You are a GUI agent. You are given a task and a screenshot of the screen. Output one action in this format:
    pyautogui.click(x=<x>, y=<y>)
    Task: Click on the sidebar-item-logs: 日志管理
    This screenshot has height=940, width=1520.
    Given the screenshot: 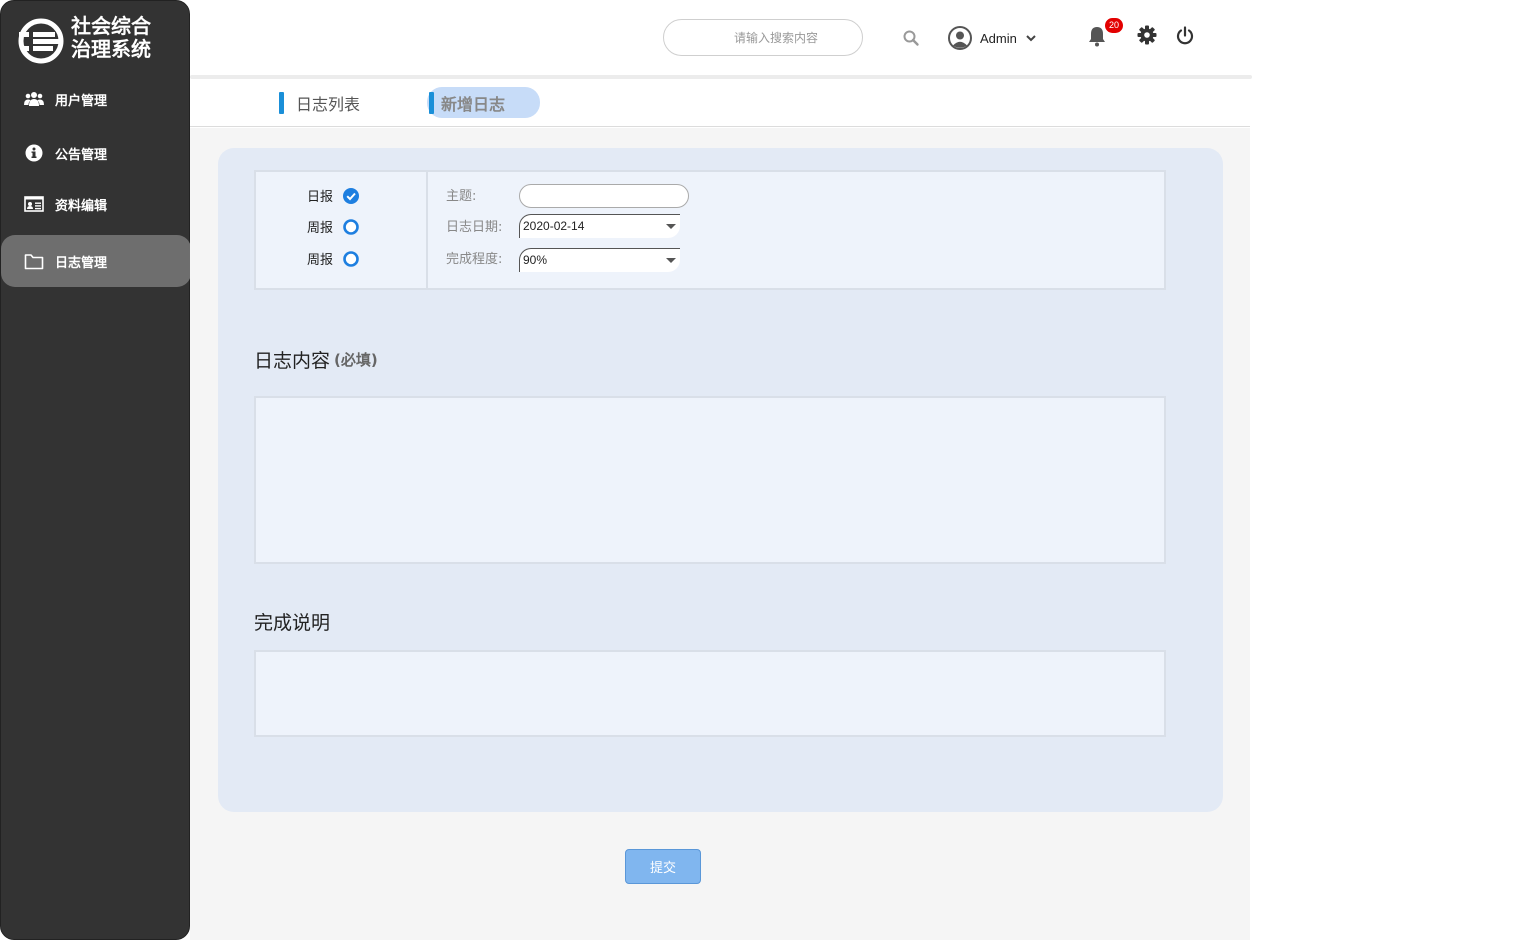 What is the action you would take?
    pyautogui.click(x=96, y=261)
    